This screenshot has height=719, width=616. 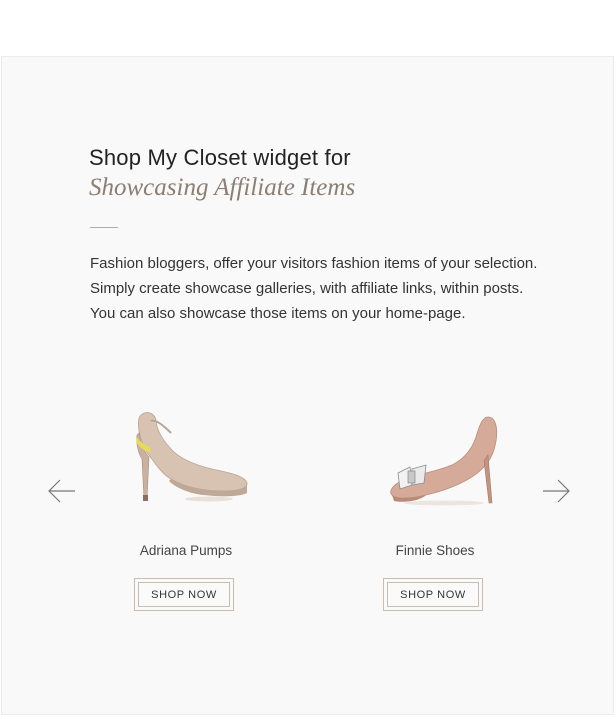 I want to click on carousel-prev-button, so click(x=62, y=491).